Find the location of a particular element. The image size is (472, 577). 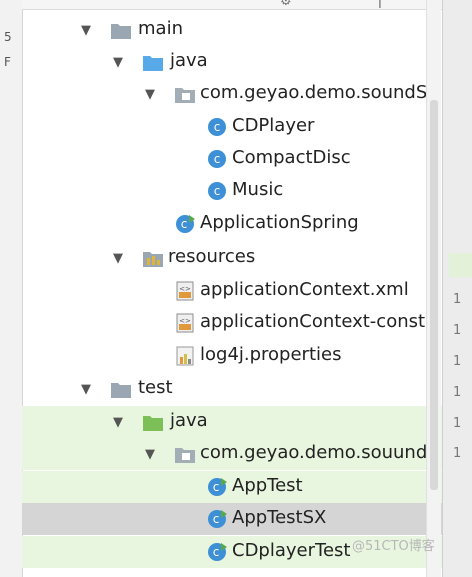

tree-row-resources: ▼ resources is located at coordinates (232, 258).